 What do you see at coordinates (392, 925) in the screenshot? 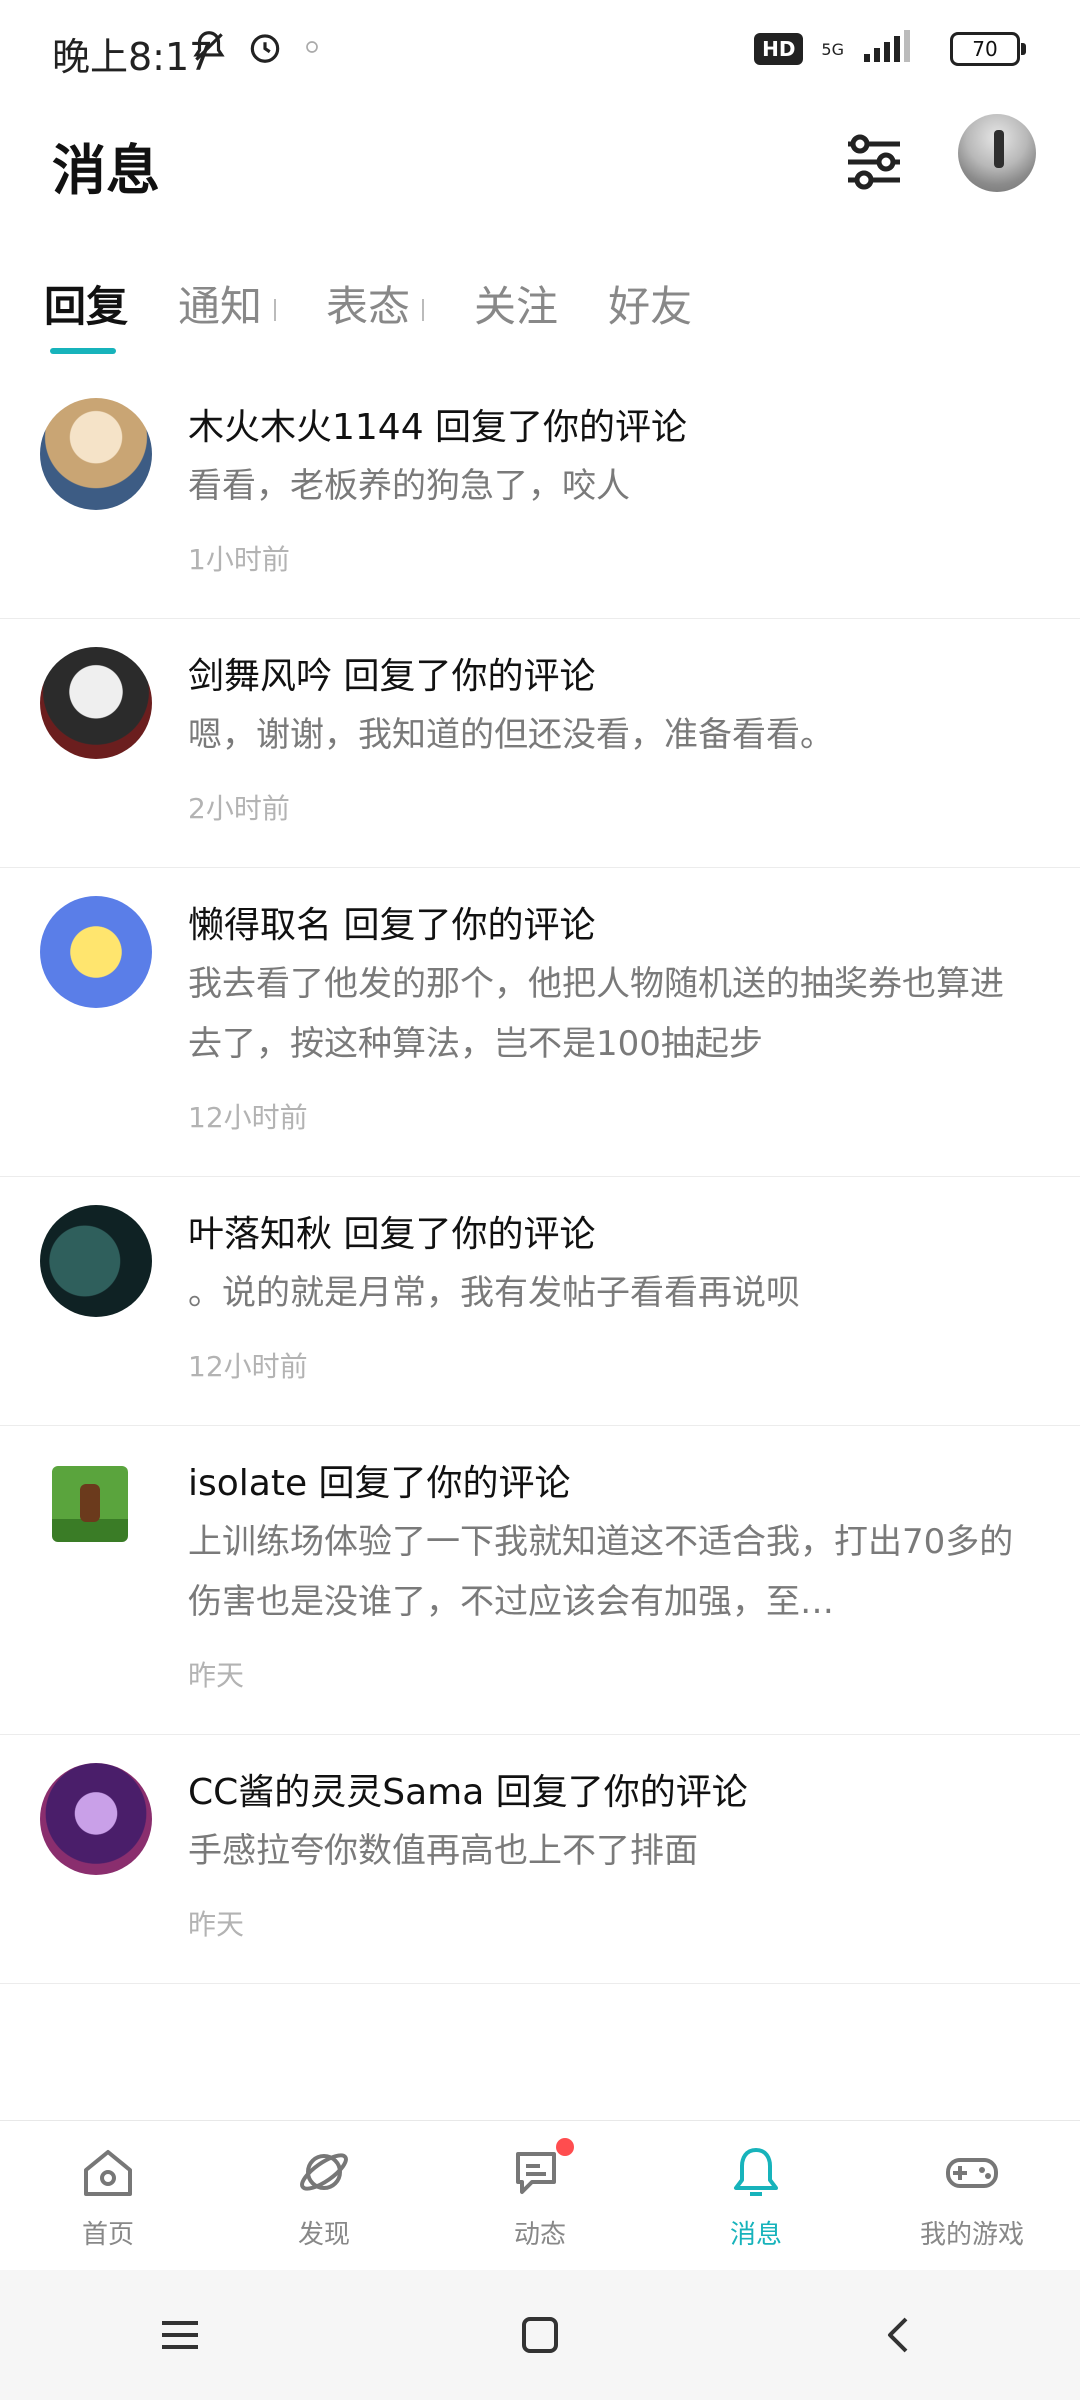
I see `message-title: 懒得取名 回复了你的评论` at bounding box center [392, 925].